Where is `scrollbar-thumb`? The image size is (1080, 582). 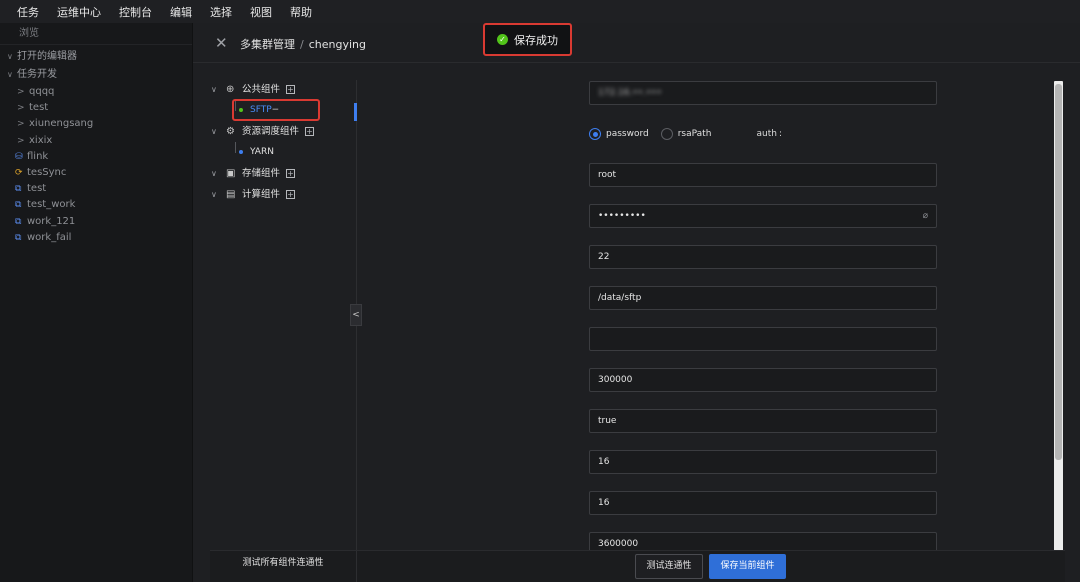
scrollbar-thumb is located at coordinates (1058, 272).